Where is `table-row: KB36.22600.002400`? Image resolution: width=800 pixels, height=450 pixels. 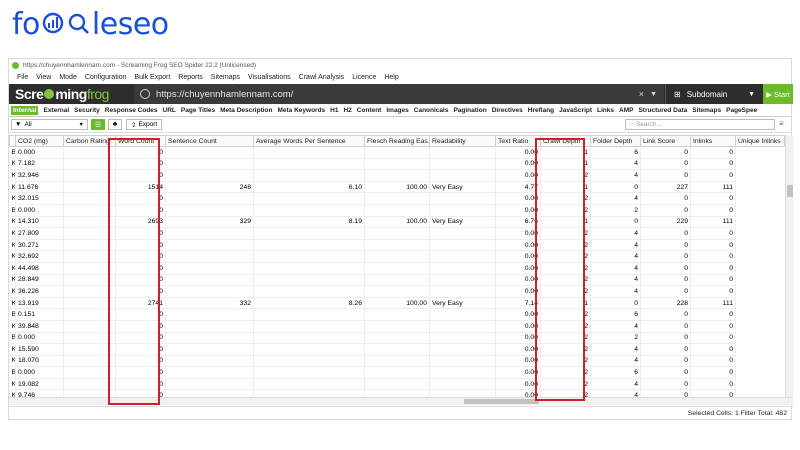 table-row: KB36.22600.002400 is located at coordinates (397, 291).